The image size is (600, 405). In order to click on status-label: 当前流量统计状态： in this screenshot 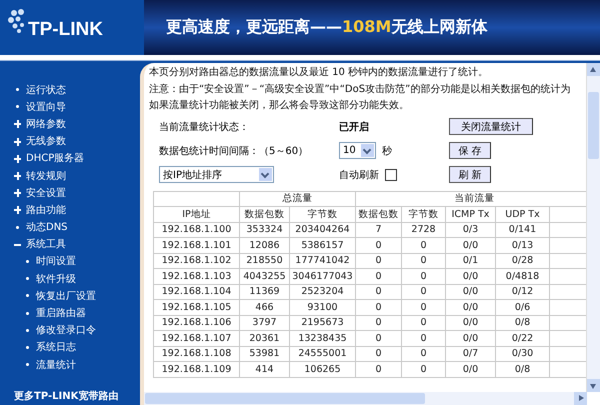, I will do `click(204, 127)`.